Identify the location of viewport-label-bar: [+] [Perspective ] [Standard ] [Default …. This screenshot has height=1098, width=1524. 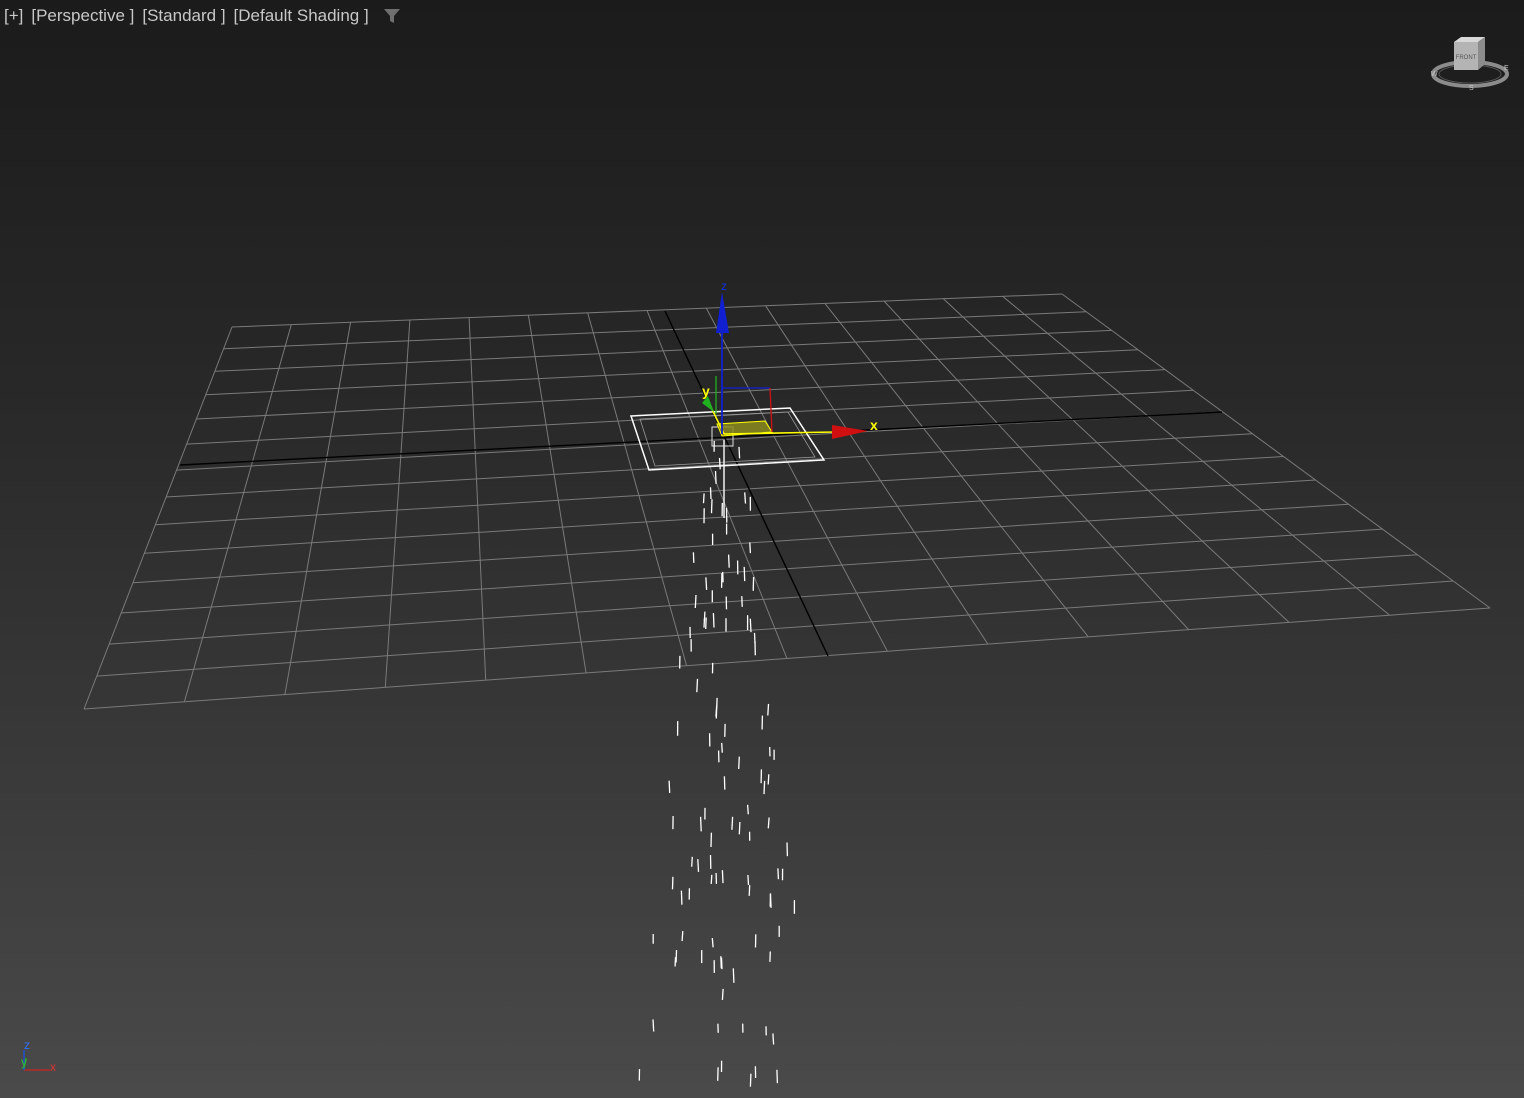
(202, 16).